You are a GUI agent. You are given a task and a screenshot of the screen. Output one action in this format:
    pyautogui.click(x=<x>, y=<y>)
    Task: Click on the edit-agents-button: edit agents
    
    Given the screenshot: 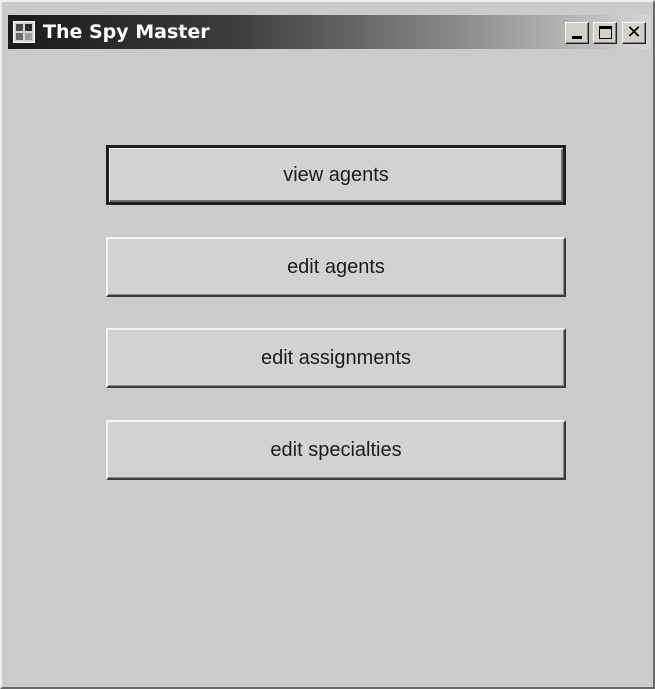 What is the action you would take?
    pyautogui.click(x=336, y=267)
    